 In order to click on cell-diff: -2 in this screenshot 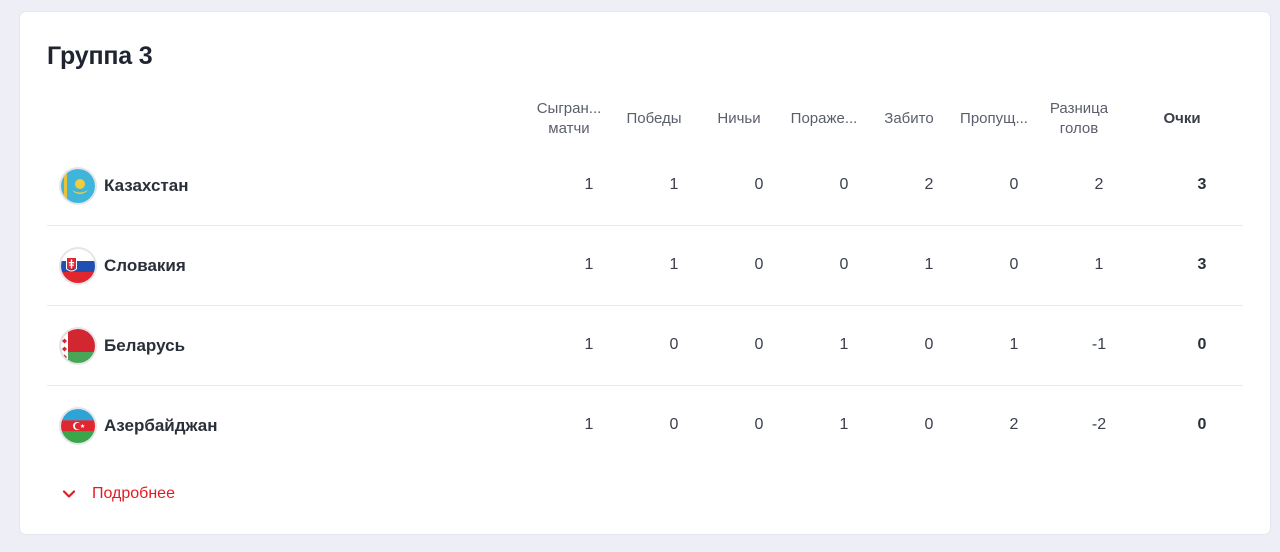, I will do `click(1099, 424)`.